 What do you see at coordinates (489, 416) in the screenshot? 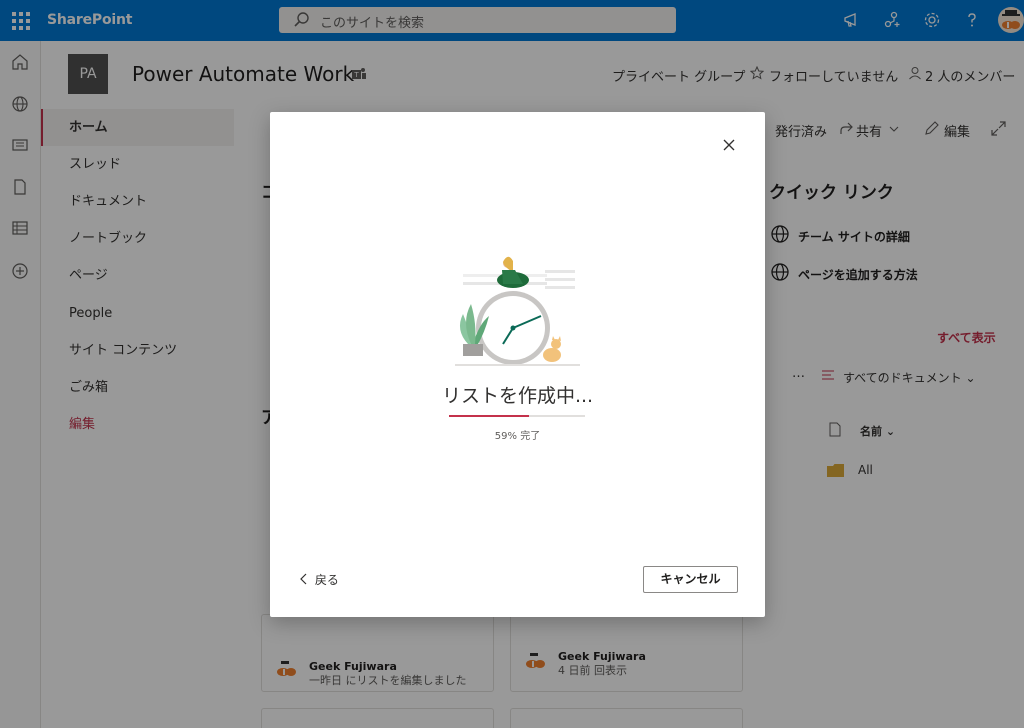
I see `progress-bar-fill` at bounding box center [489, 416].